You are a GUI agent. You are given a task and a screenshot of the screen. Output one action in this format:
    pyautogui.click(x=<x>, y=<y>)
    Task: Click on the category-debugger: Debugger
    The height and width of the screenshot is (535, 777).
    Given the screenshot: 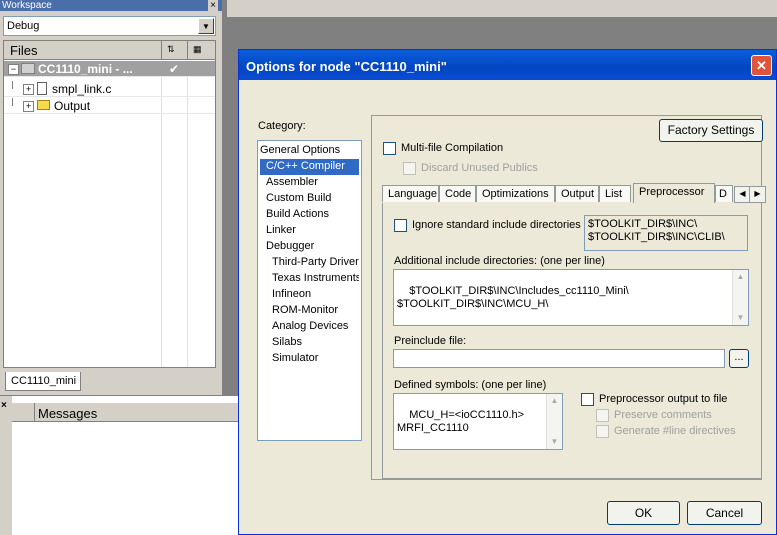 What is the action you would take?
    pyautogui.click(x=309, y=247)
    